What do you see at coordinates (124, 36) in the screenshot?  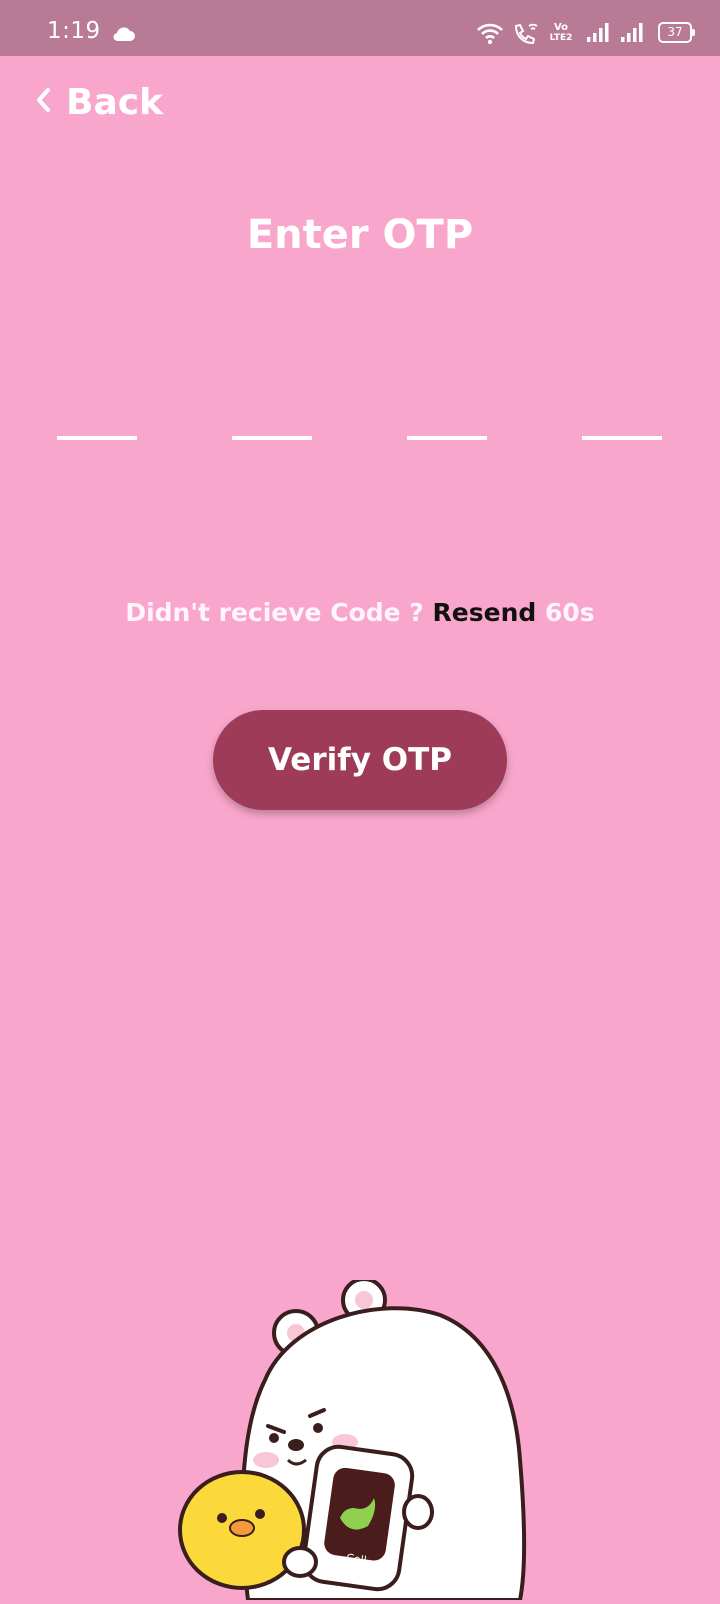 I see `cloud-icon` at bounding box center [124, 36].